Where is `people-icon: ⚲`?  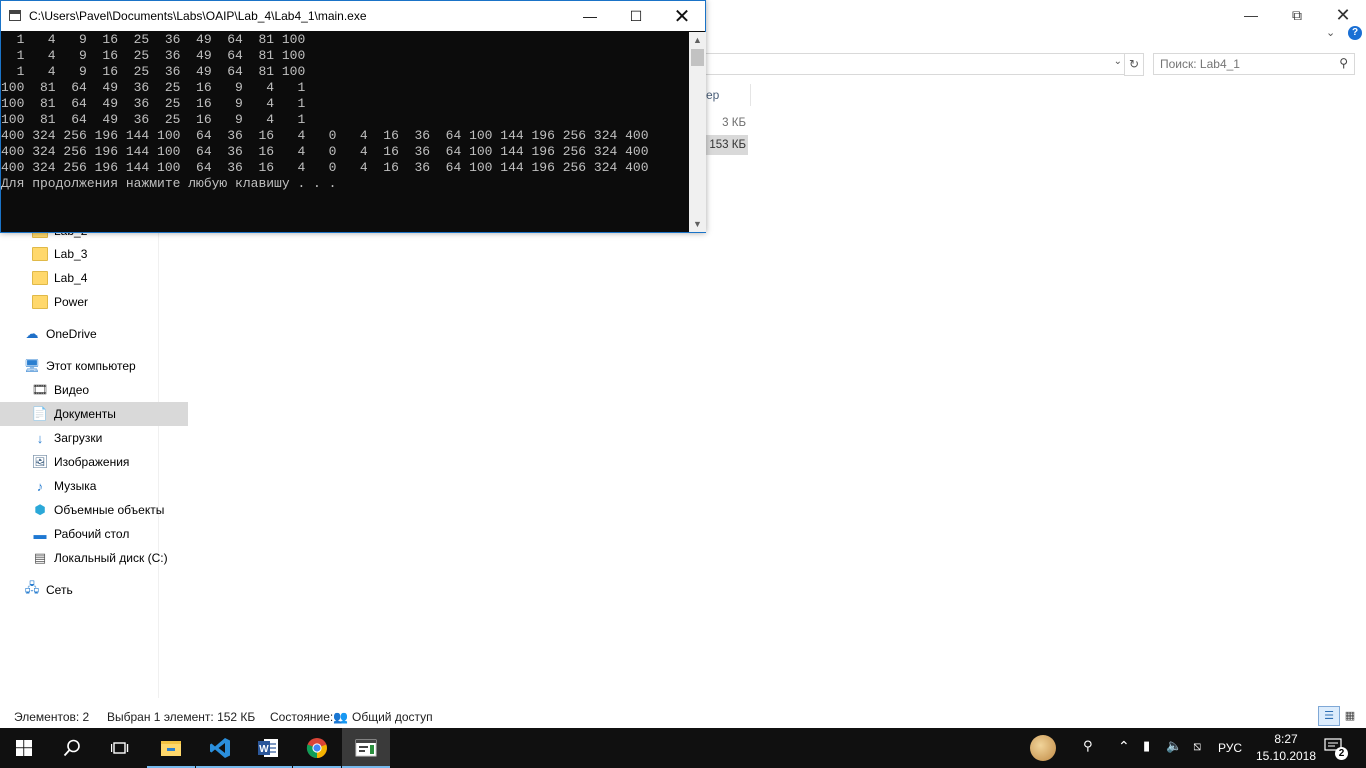
people-icon: ⚲ is located at coordinates (1088, 746).